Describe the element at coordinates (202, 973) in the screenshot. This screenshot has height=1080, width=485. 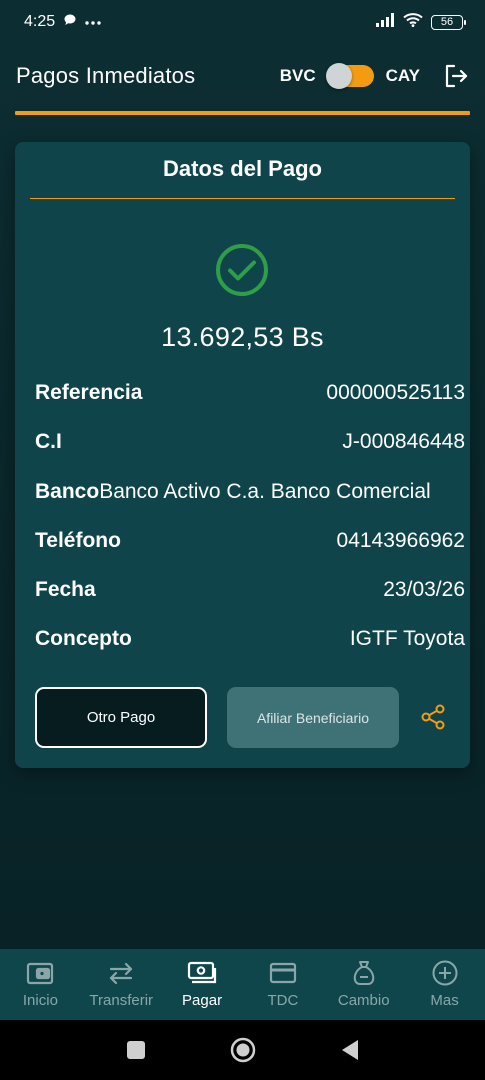
I see `pay-icon` at that location.